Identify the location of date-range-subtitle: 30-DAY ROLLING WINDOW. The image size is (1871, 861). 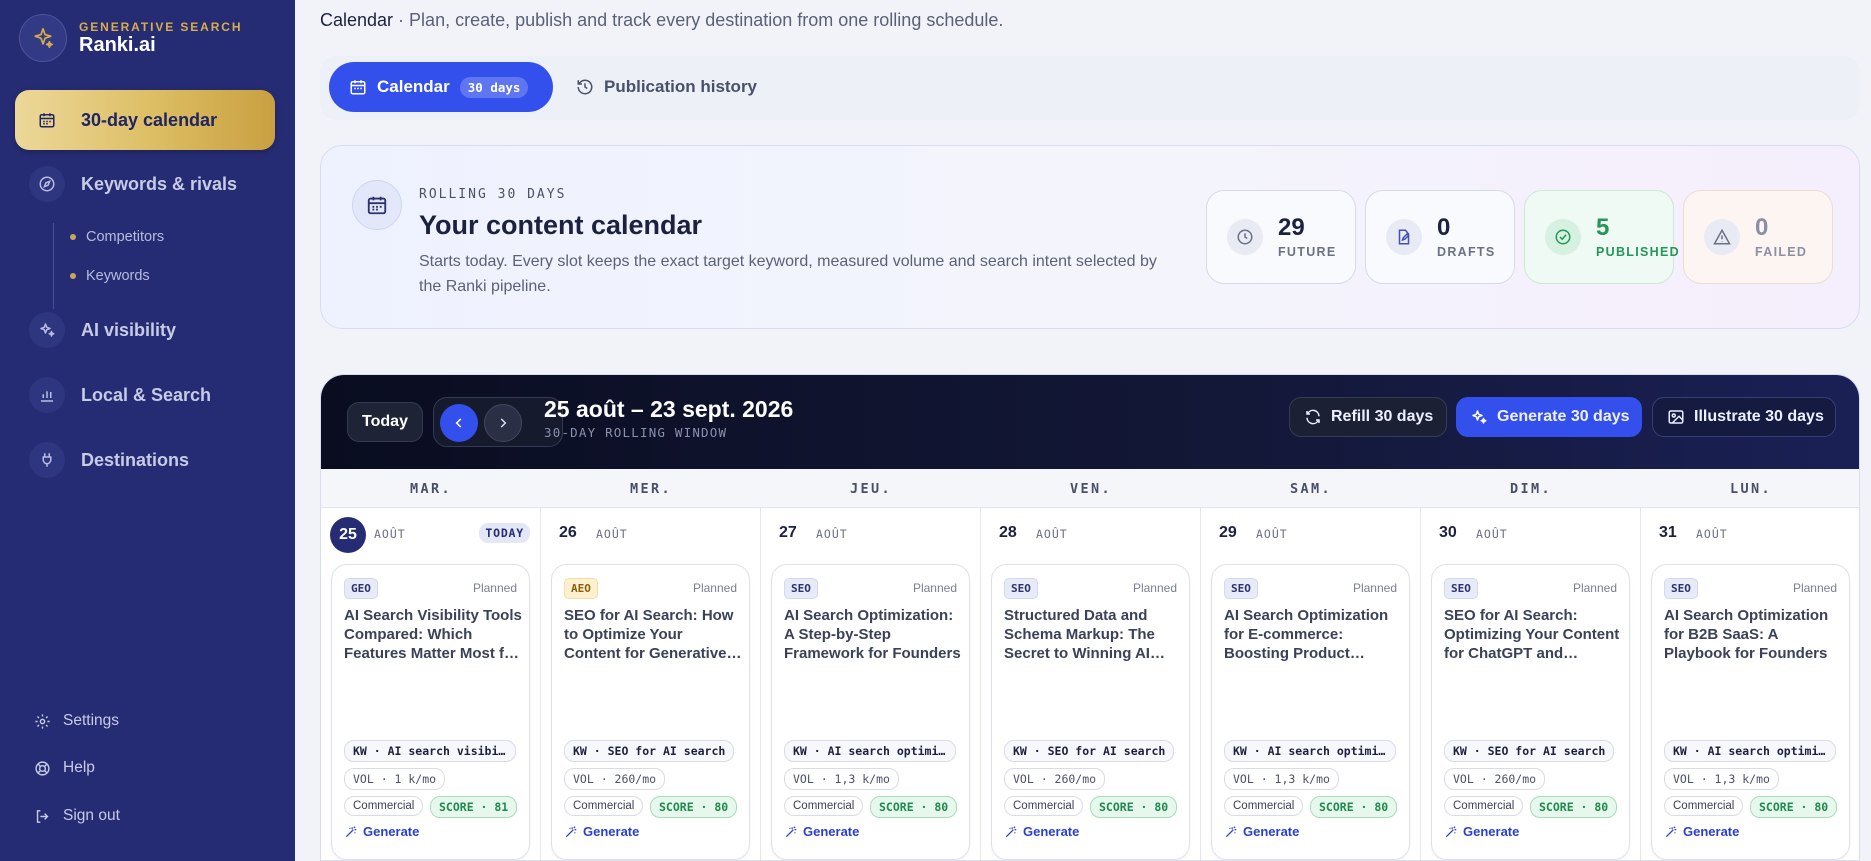
(636, 432).